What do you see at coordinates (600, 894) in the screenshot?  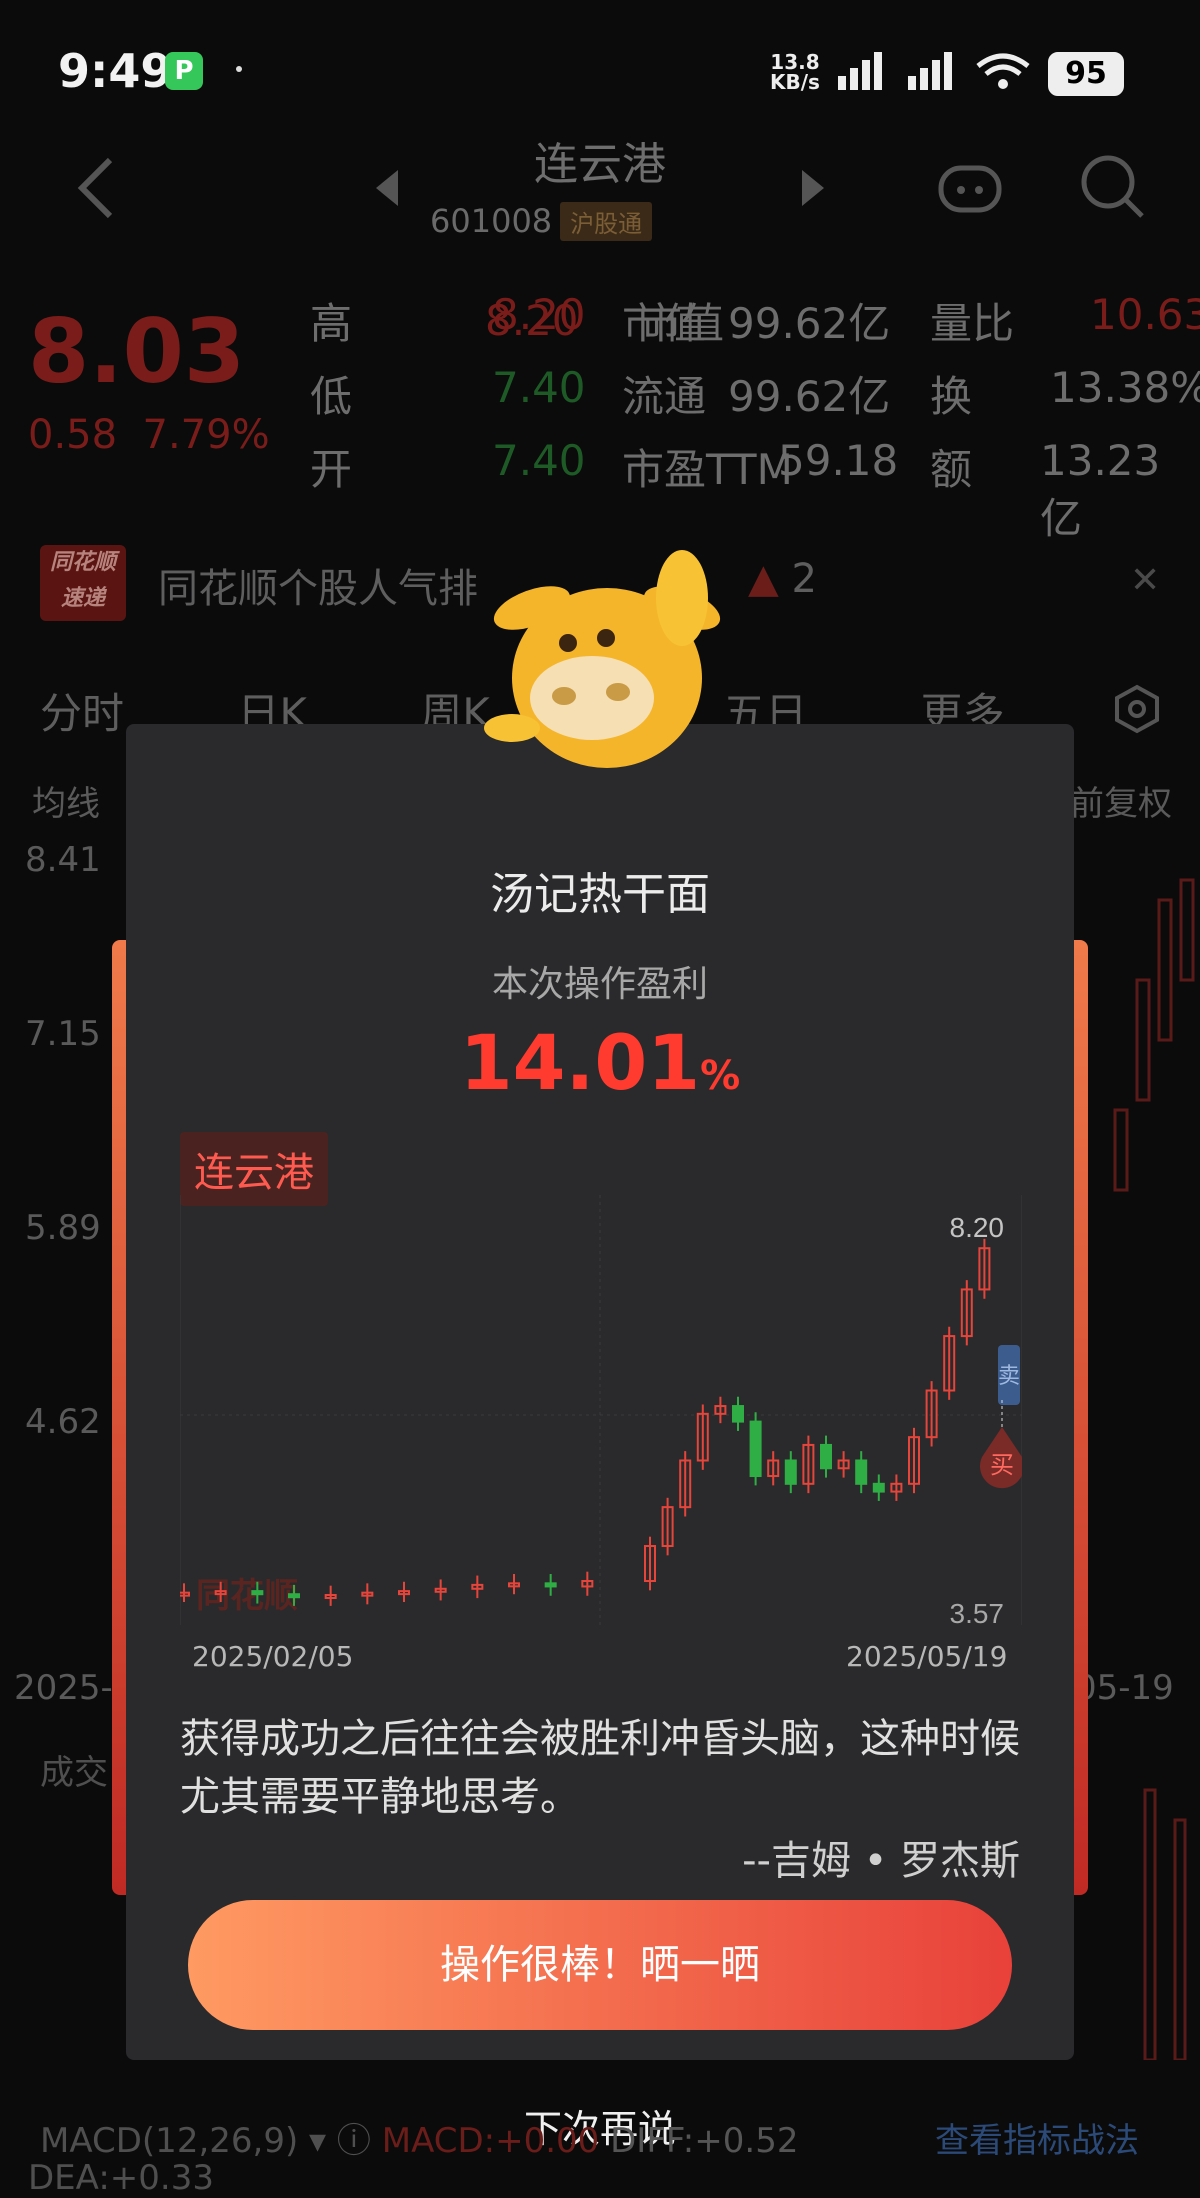 I see `modal-title: 汤记热干面` at bounding box center [600, 894].